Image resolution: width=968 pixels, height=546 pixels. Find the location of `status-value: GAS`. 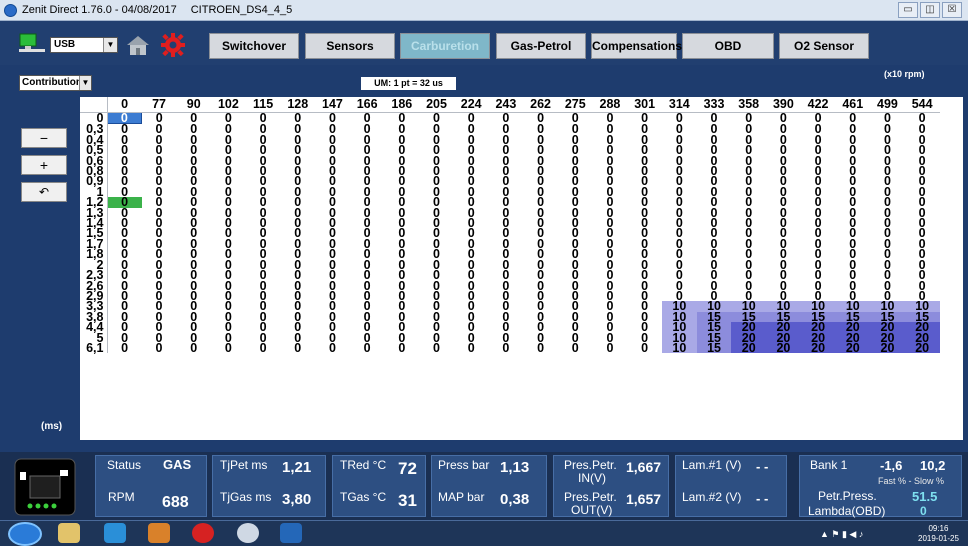

status-value: GAS is located at coordinates (177, 464).